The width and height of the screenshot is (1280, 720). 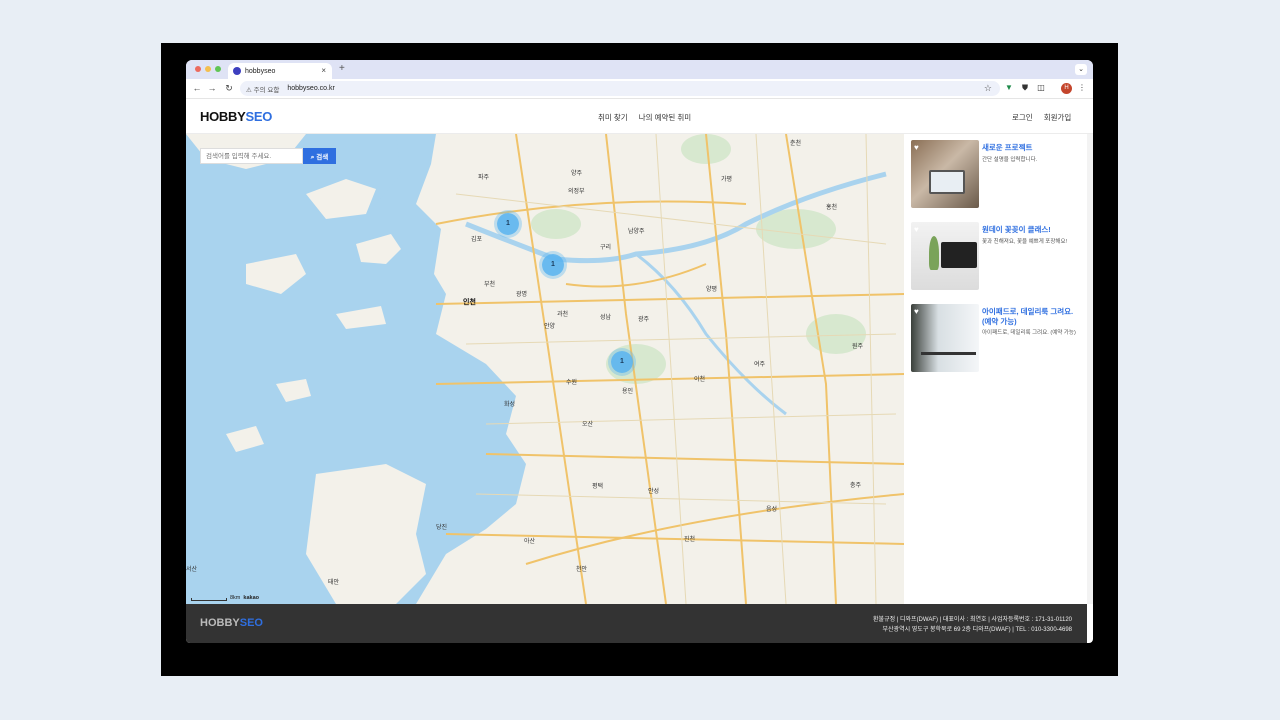 What do you see at coordinates (948, 353) in the screenshot?
I see `desk-image` at bounding box center [948, 353].